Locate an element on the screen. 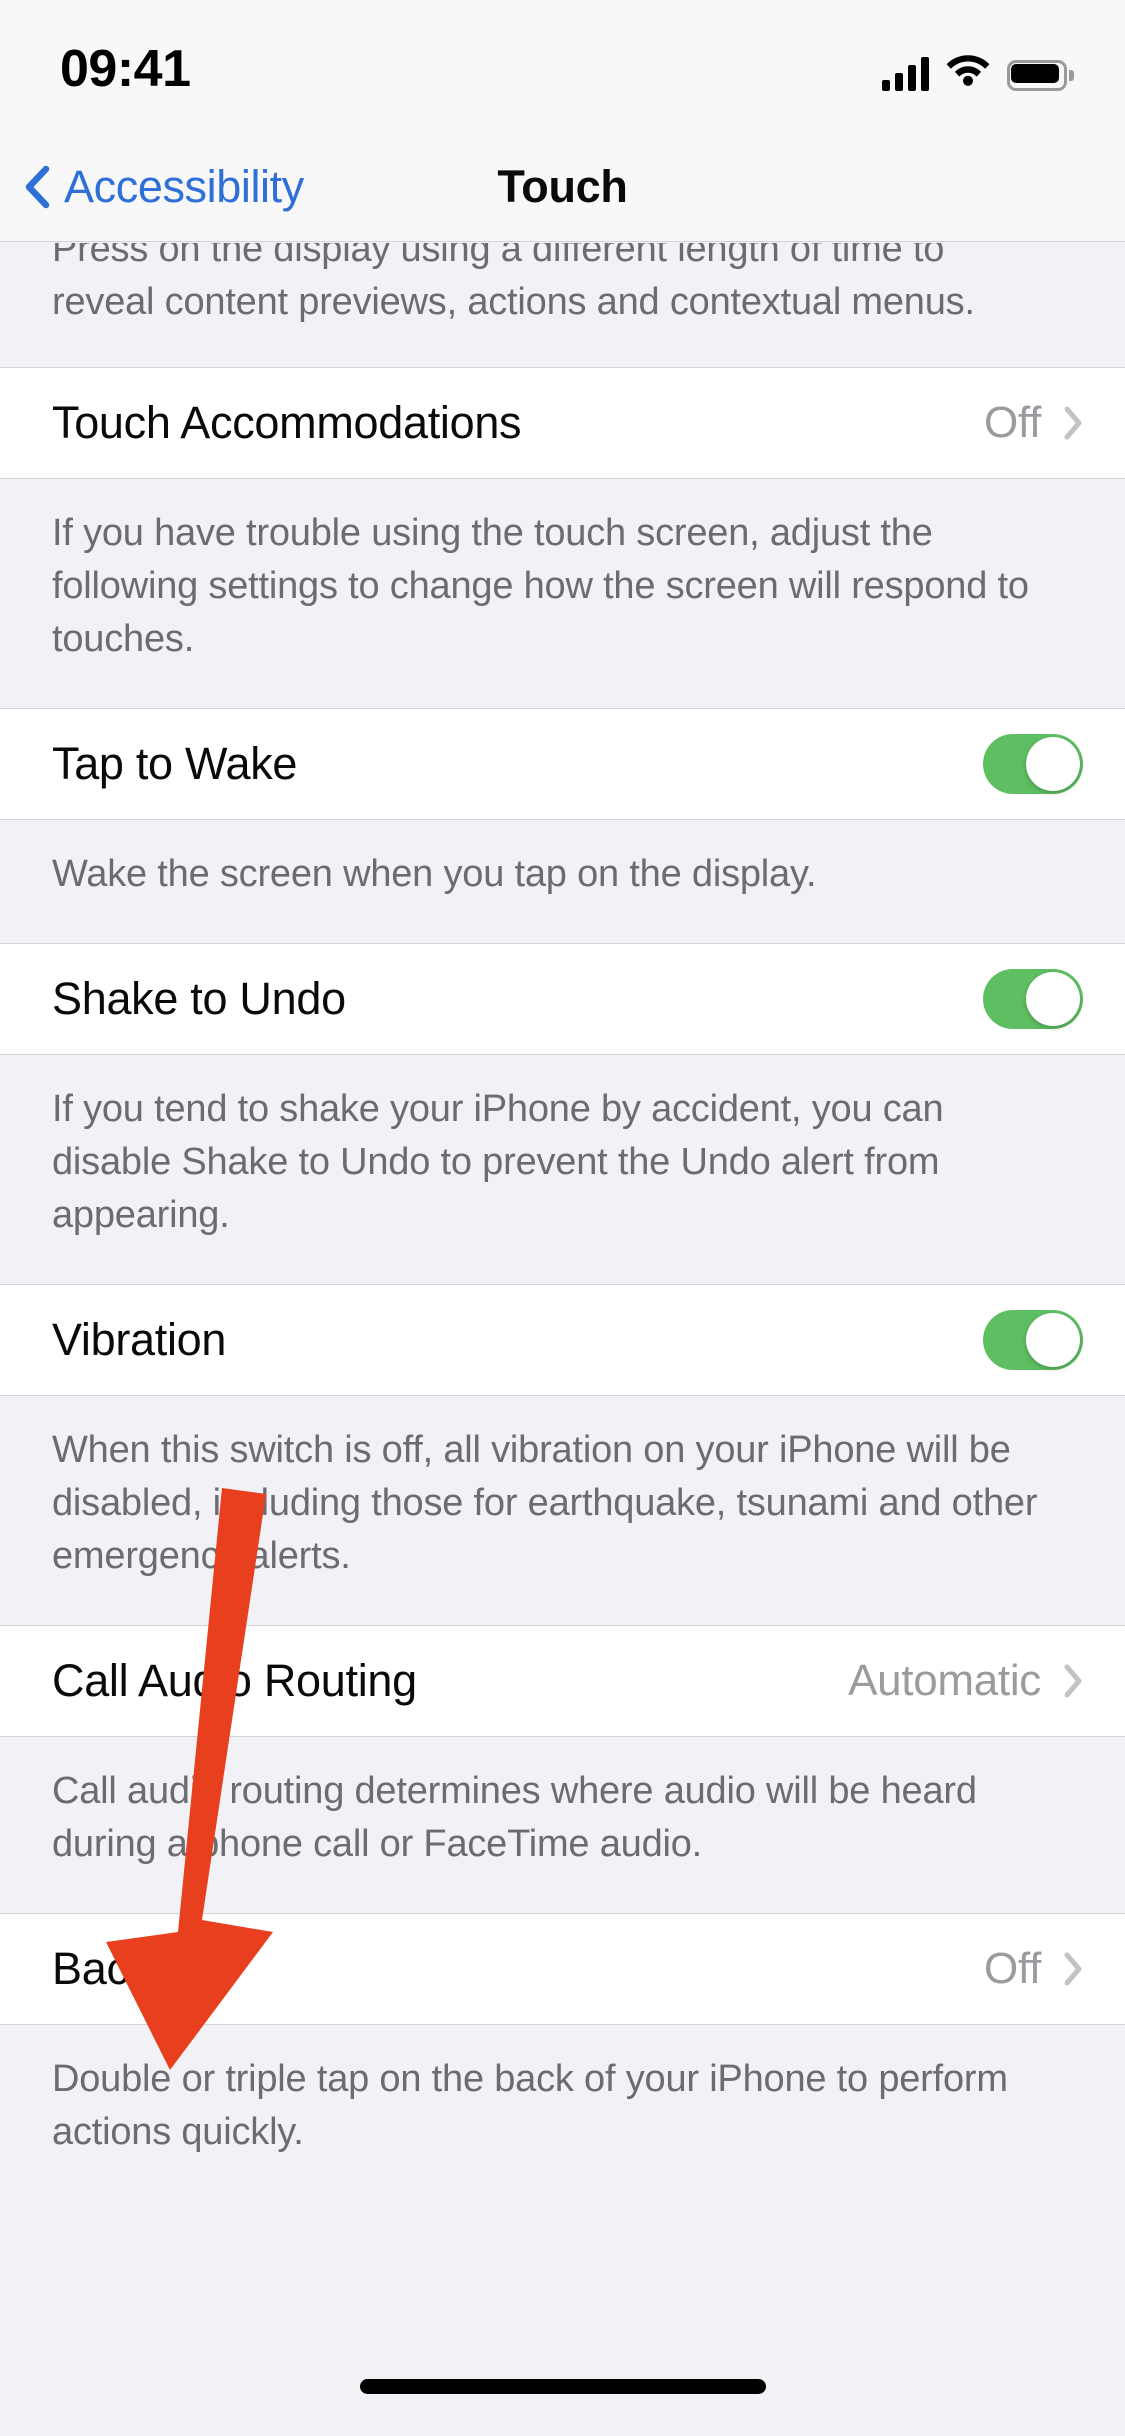  home-indicator-bar is located at coordinates (562, 2386).